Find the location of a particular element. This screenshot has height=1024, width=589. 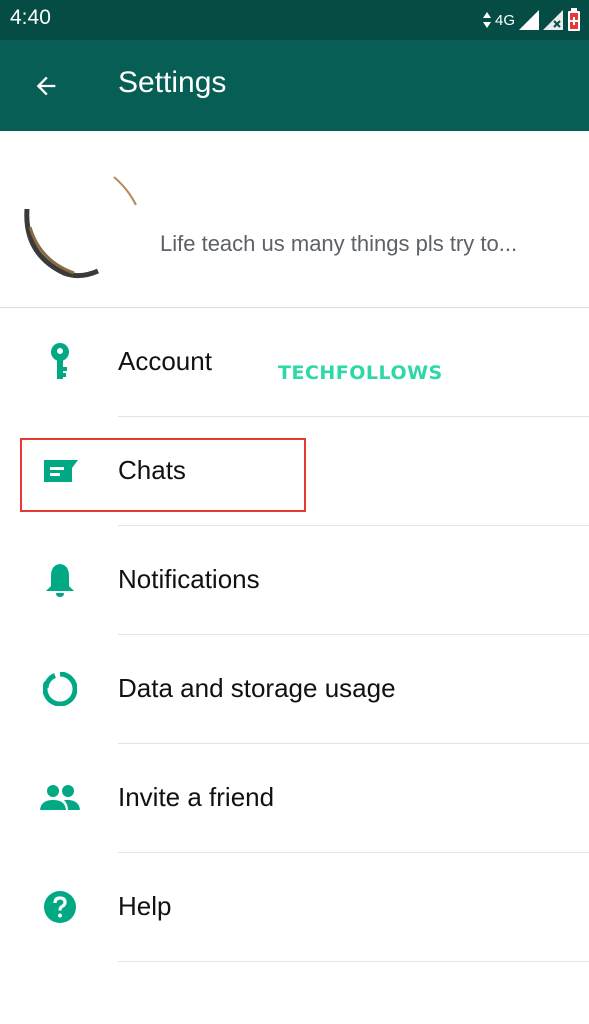

menu-label: Help is located at coordinates (145, 906).